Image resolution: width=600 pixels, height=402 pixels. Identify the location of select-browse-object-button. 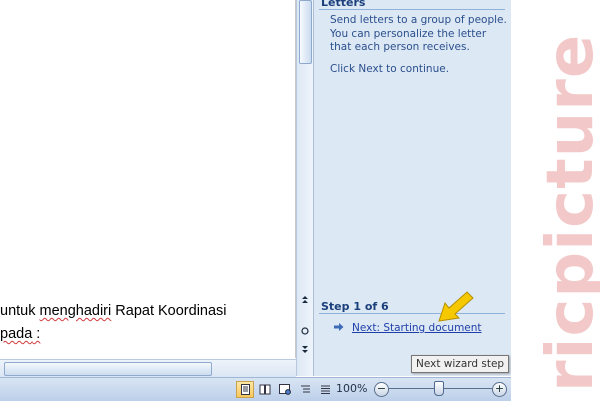
(305, 333).